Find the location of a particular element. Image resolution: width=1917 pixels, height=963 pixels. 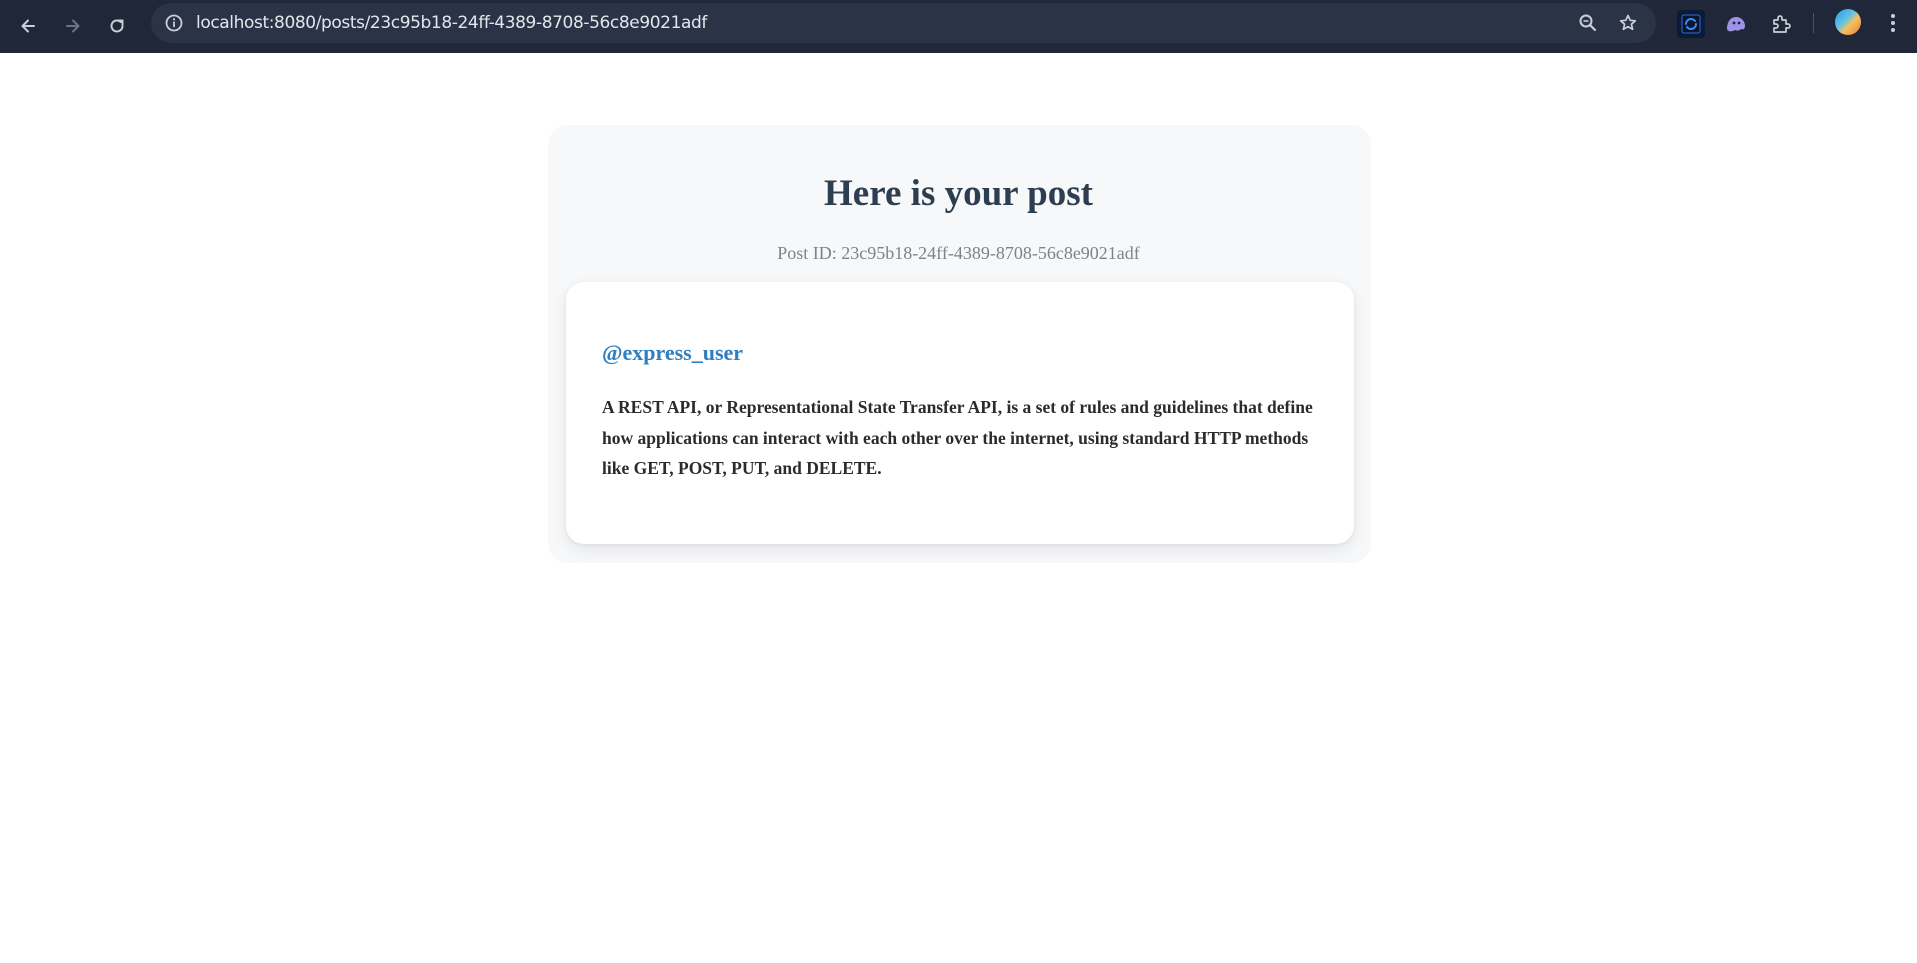

bookmark-button is located at coordinates (1628, 23).